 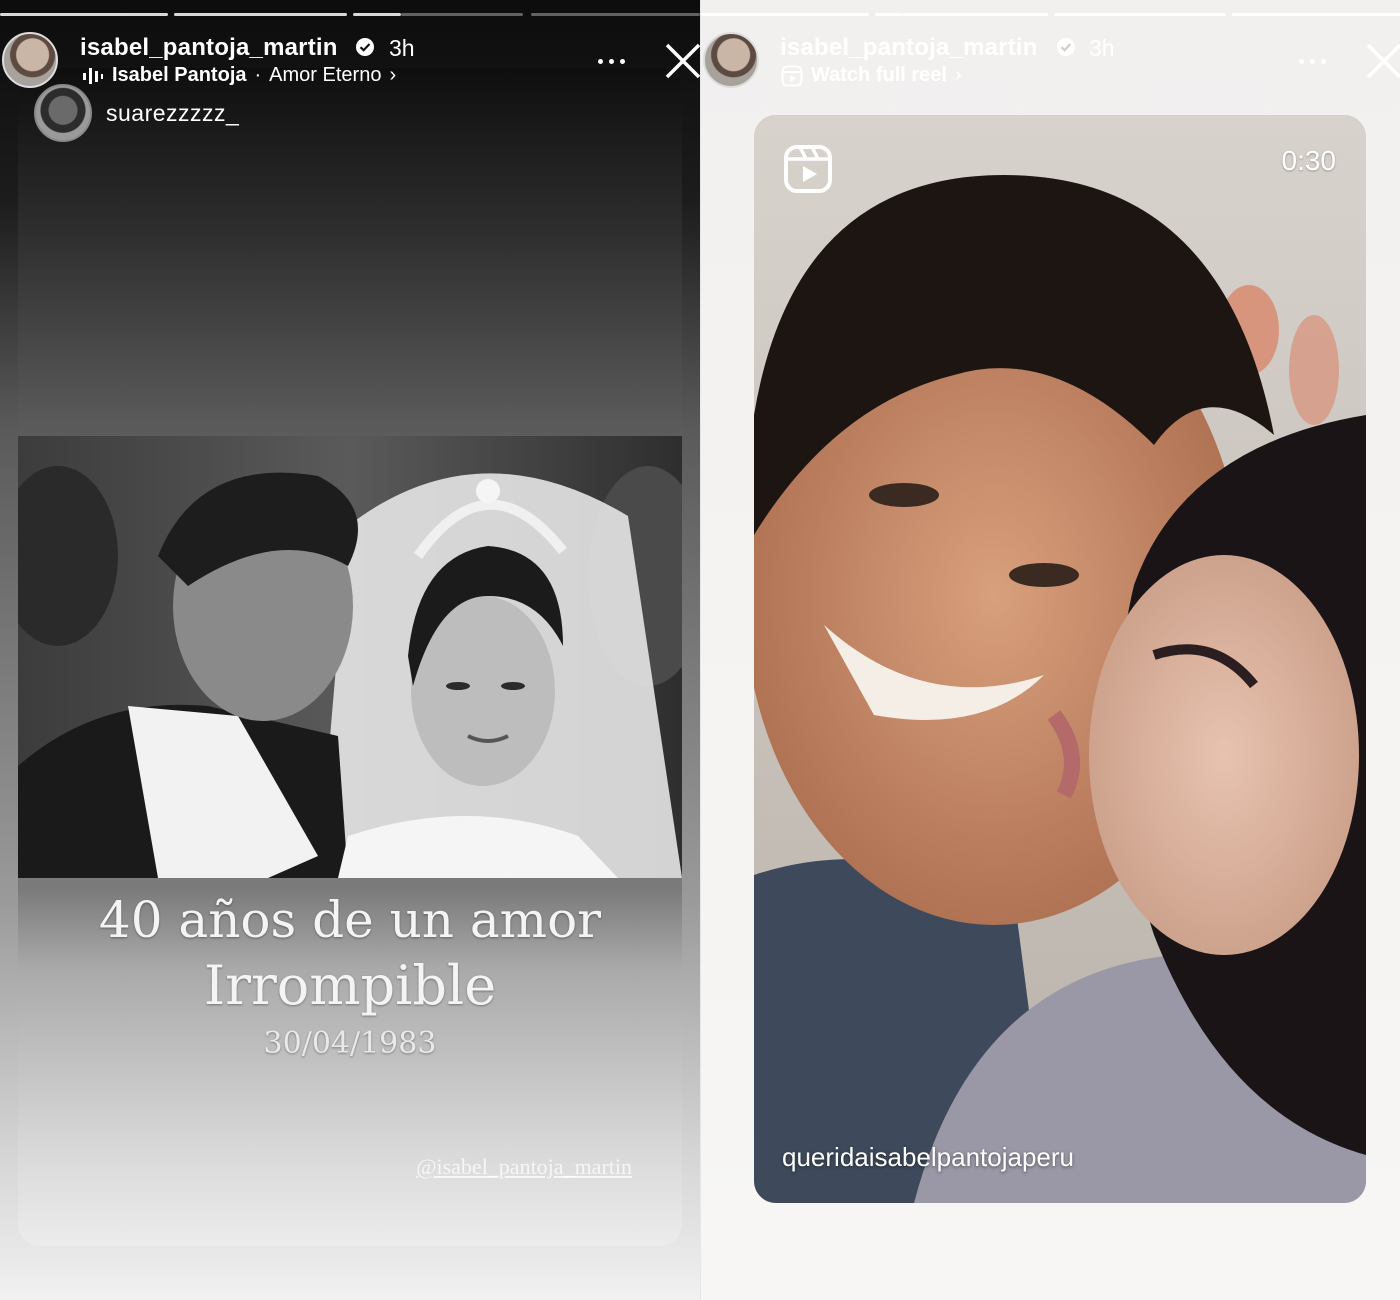 I want to click on caption-line-1: 40 años de un amor, so click(x=350, y=920).